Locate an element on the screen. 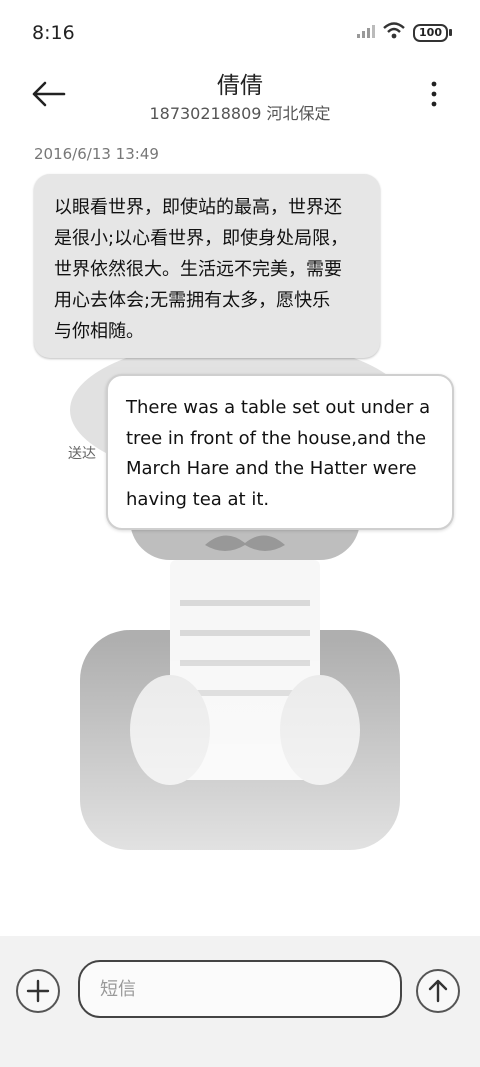  add-circle-icon is located at coordinates (38, 991).